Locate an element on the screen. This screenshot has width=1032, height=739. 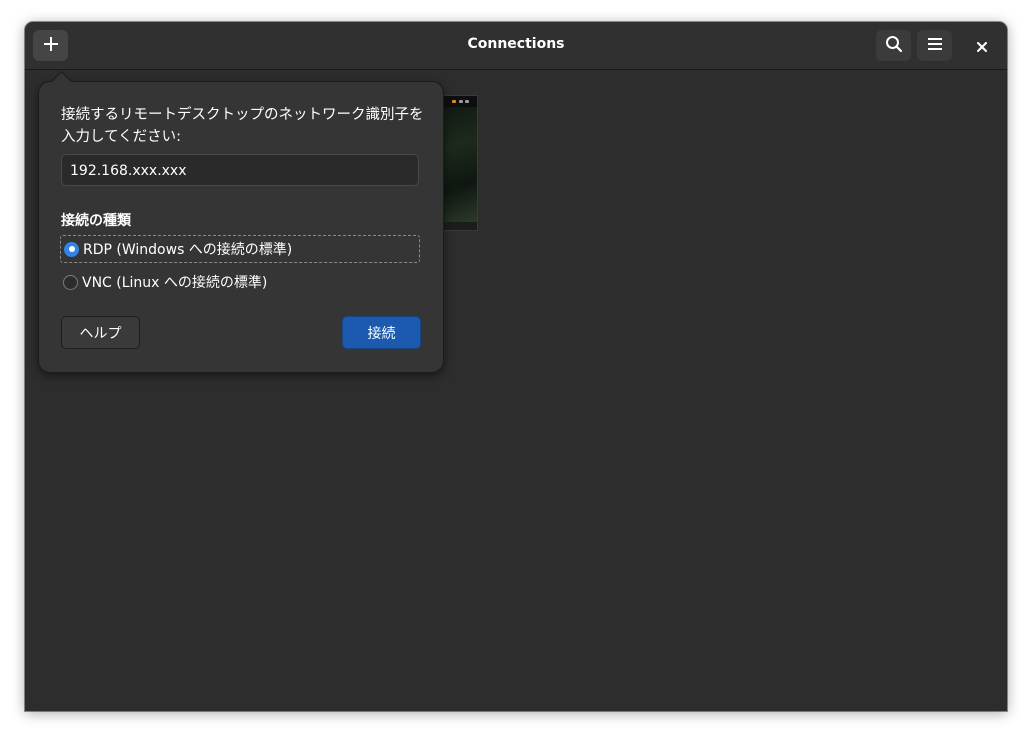
vnc-radio is located at coordinates (70, 282).